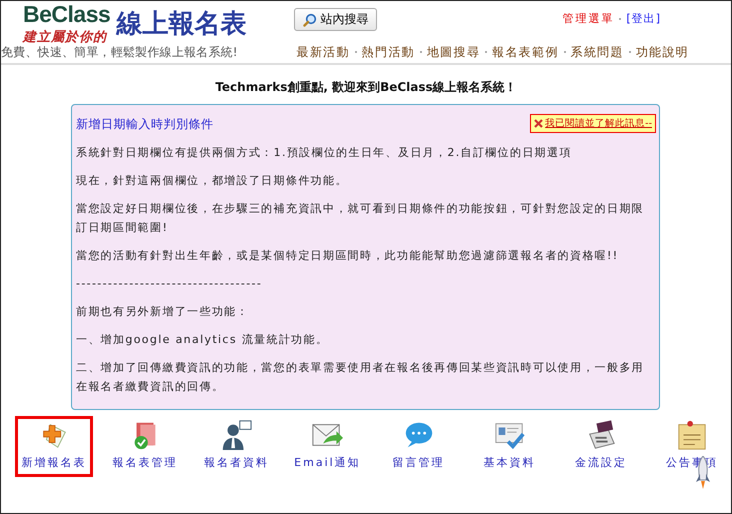 The width and height of the screenshot is (732, 514). I want to click on tool-item: 留言管理, so click(419, 446).